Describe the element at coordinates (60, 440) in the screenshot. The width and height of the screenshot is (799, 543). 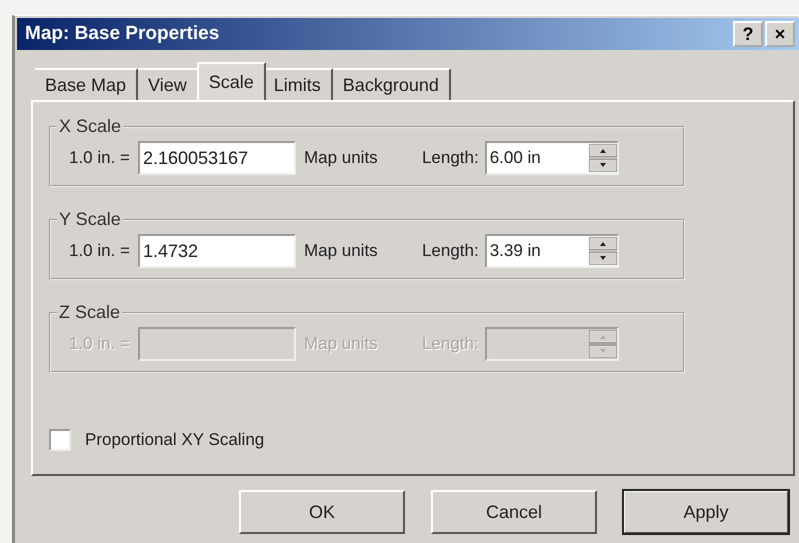
I see `checkbox` at that location.